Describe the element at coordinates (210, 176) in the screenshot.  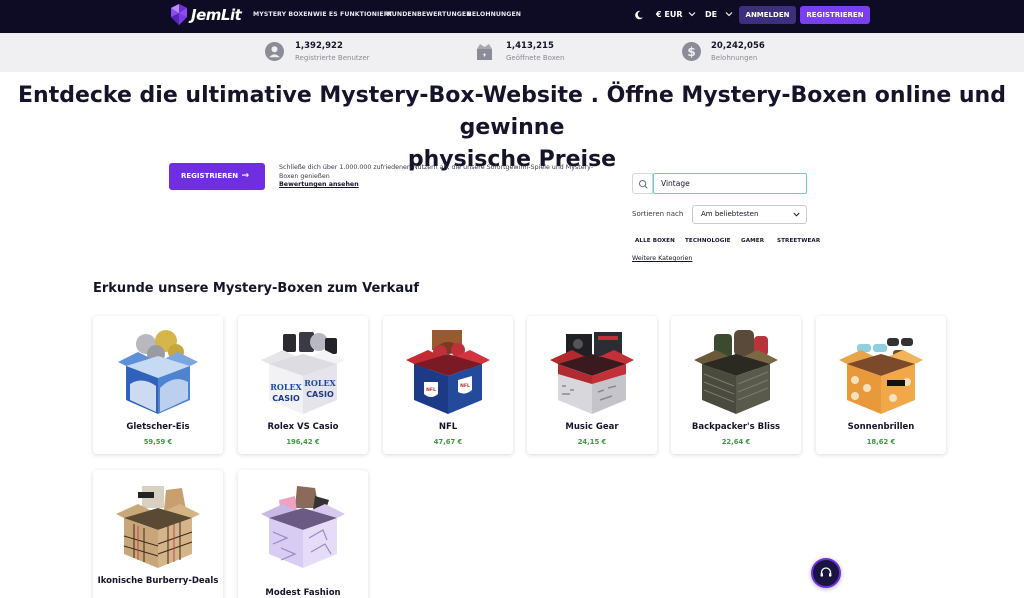
I see `register-button-label: REGISTRIEREN` at that location.